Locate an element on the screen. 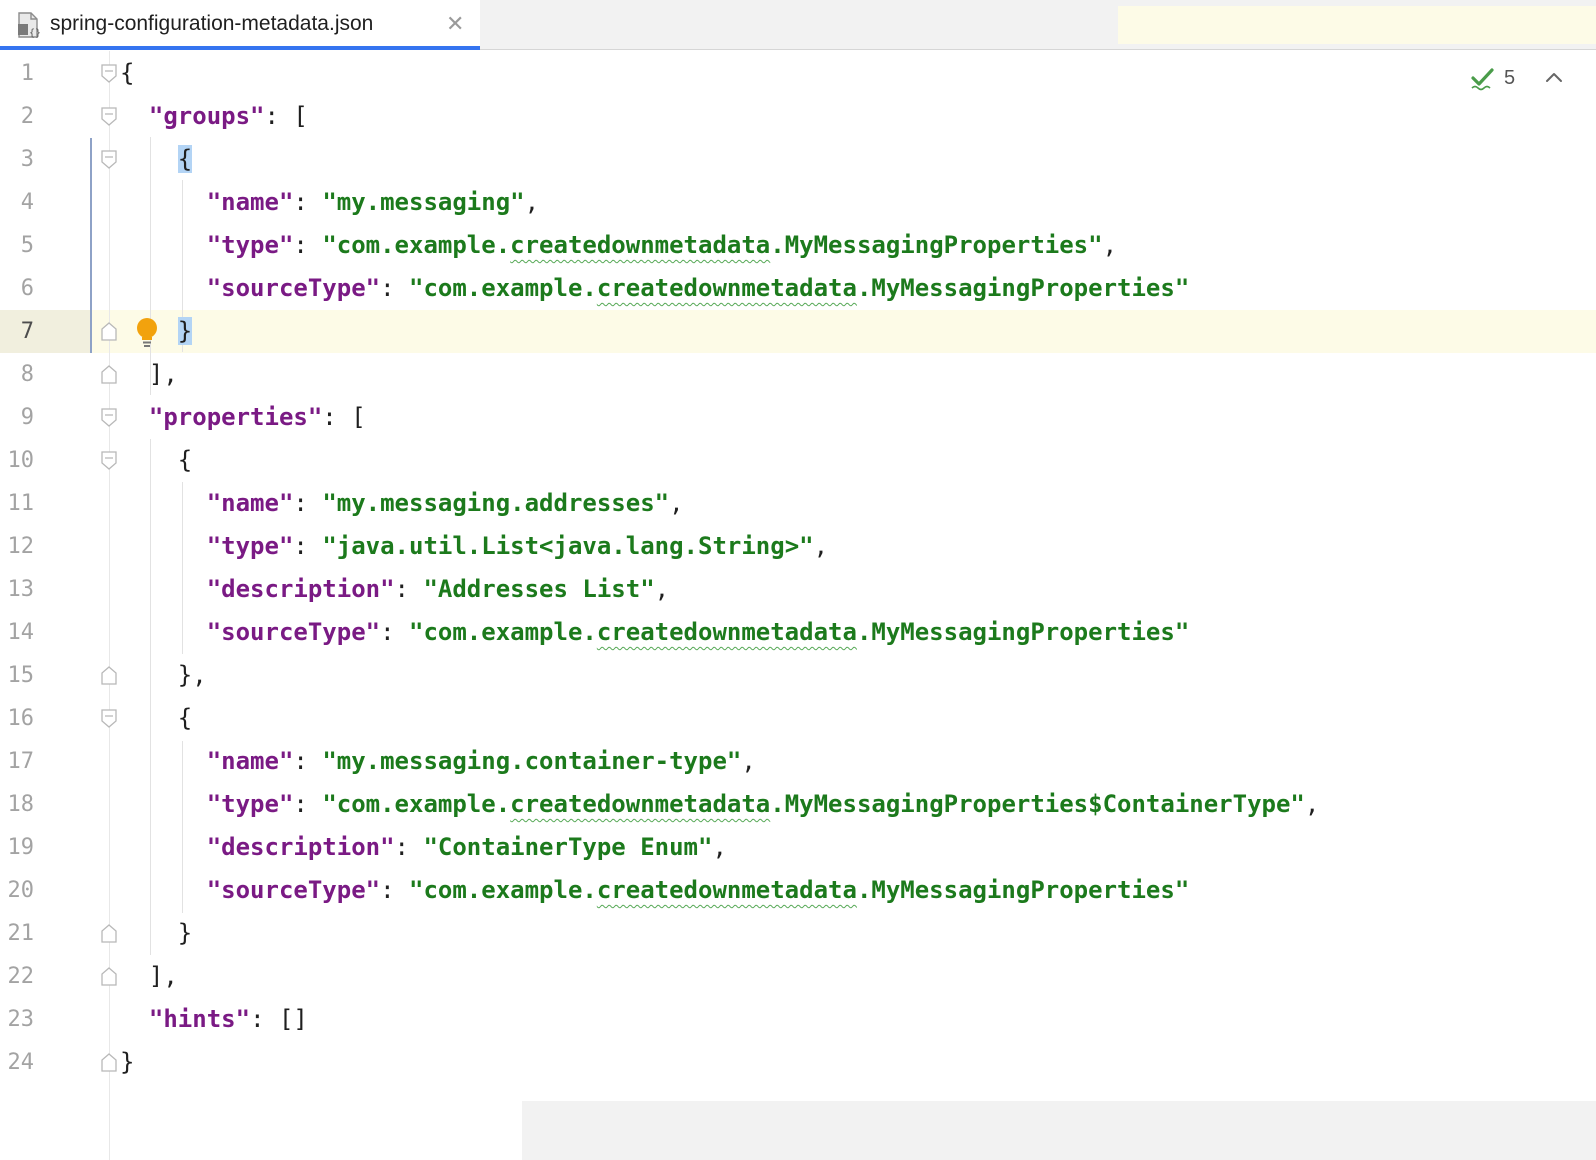 The height and width of the screenshot is (1160, 1596). line-number: 17 is located at coordinates (17, 761).